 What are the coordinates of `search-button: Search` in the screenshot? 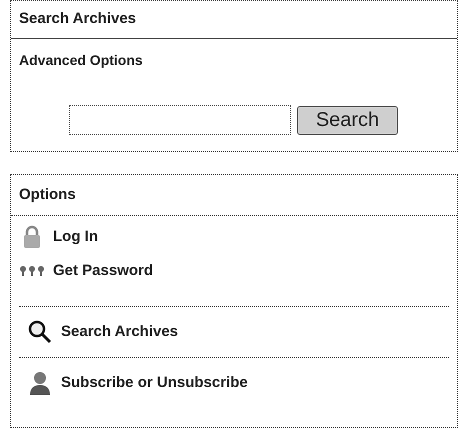 It's located at (347, 120).